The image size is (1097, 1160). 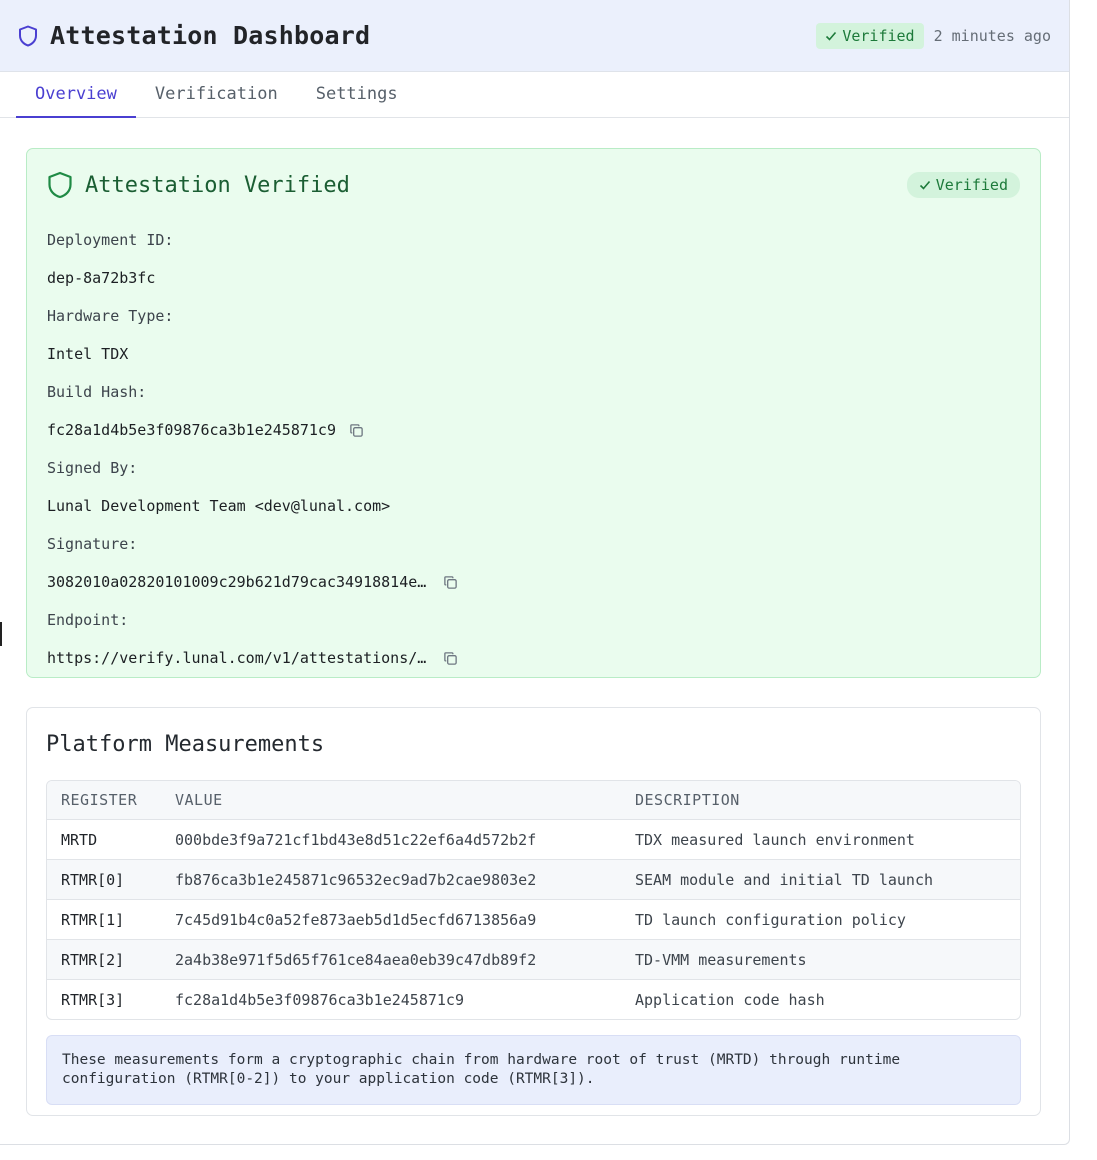 I want to click on last-updated-text: 2 minutes ago, so click(x=992, y=35).